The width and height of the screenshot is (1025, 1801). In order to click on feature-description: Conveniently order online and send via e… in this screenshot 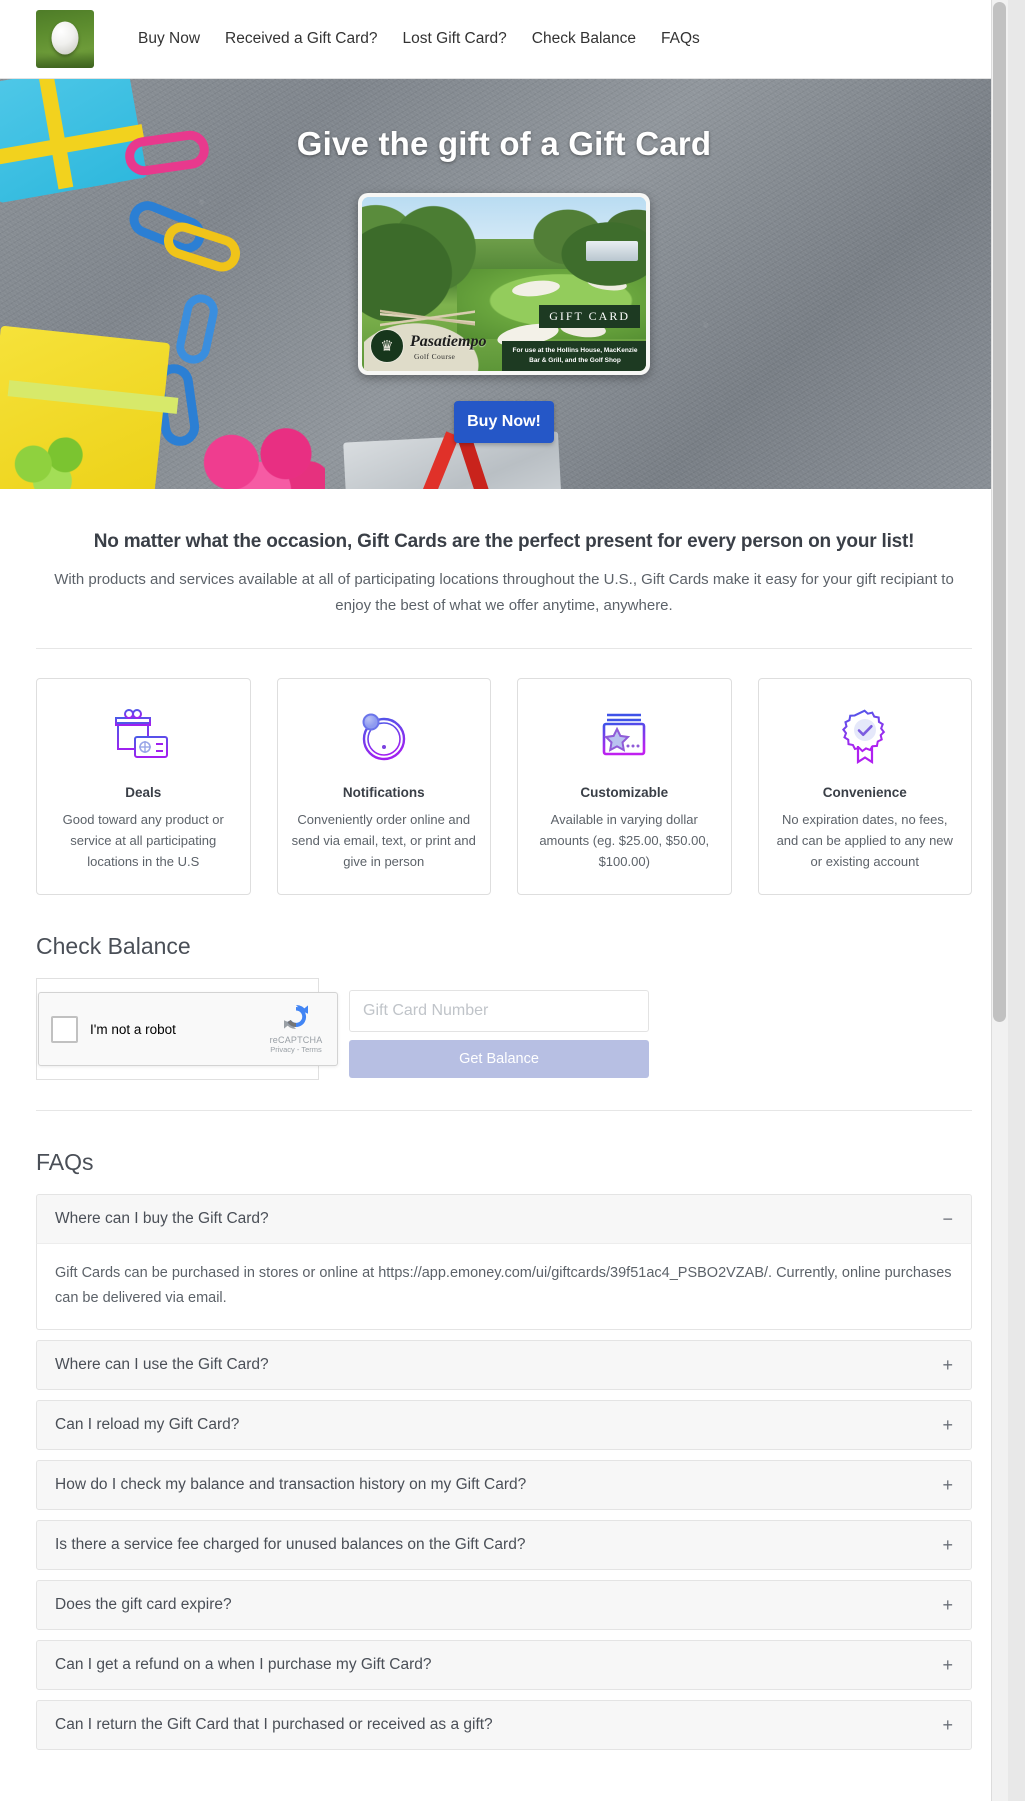, I will do `click(383, 841)`.